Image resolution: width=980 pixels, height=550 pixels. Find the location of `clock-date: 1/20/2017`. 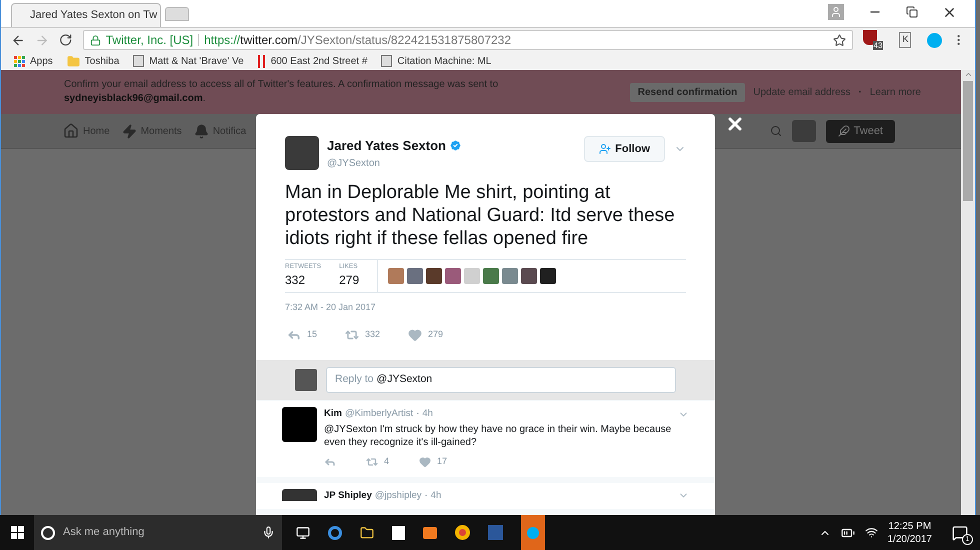

clock-date: 1/20/2017 is located at coordinates (910, 539).